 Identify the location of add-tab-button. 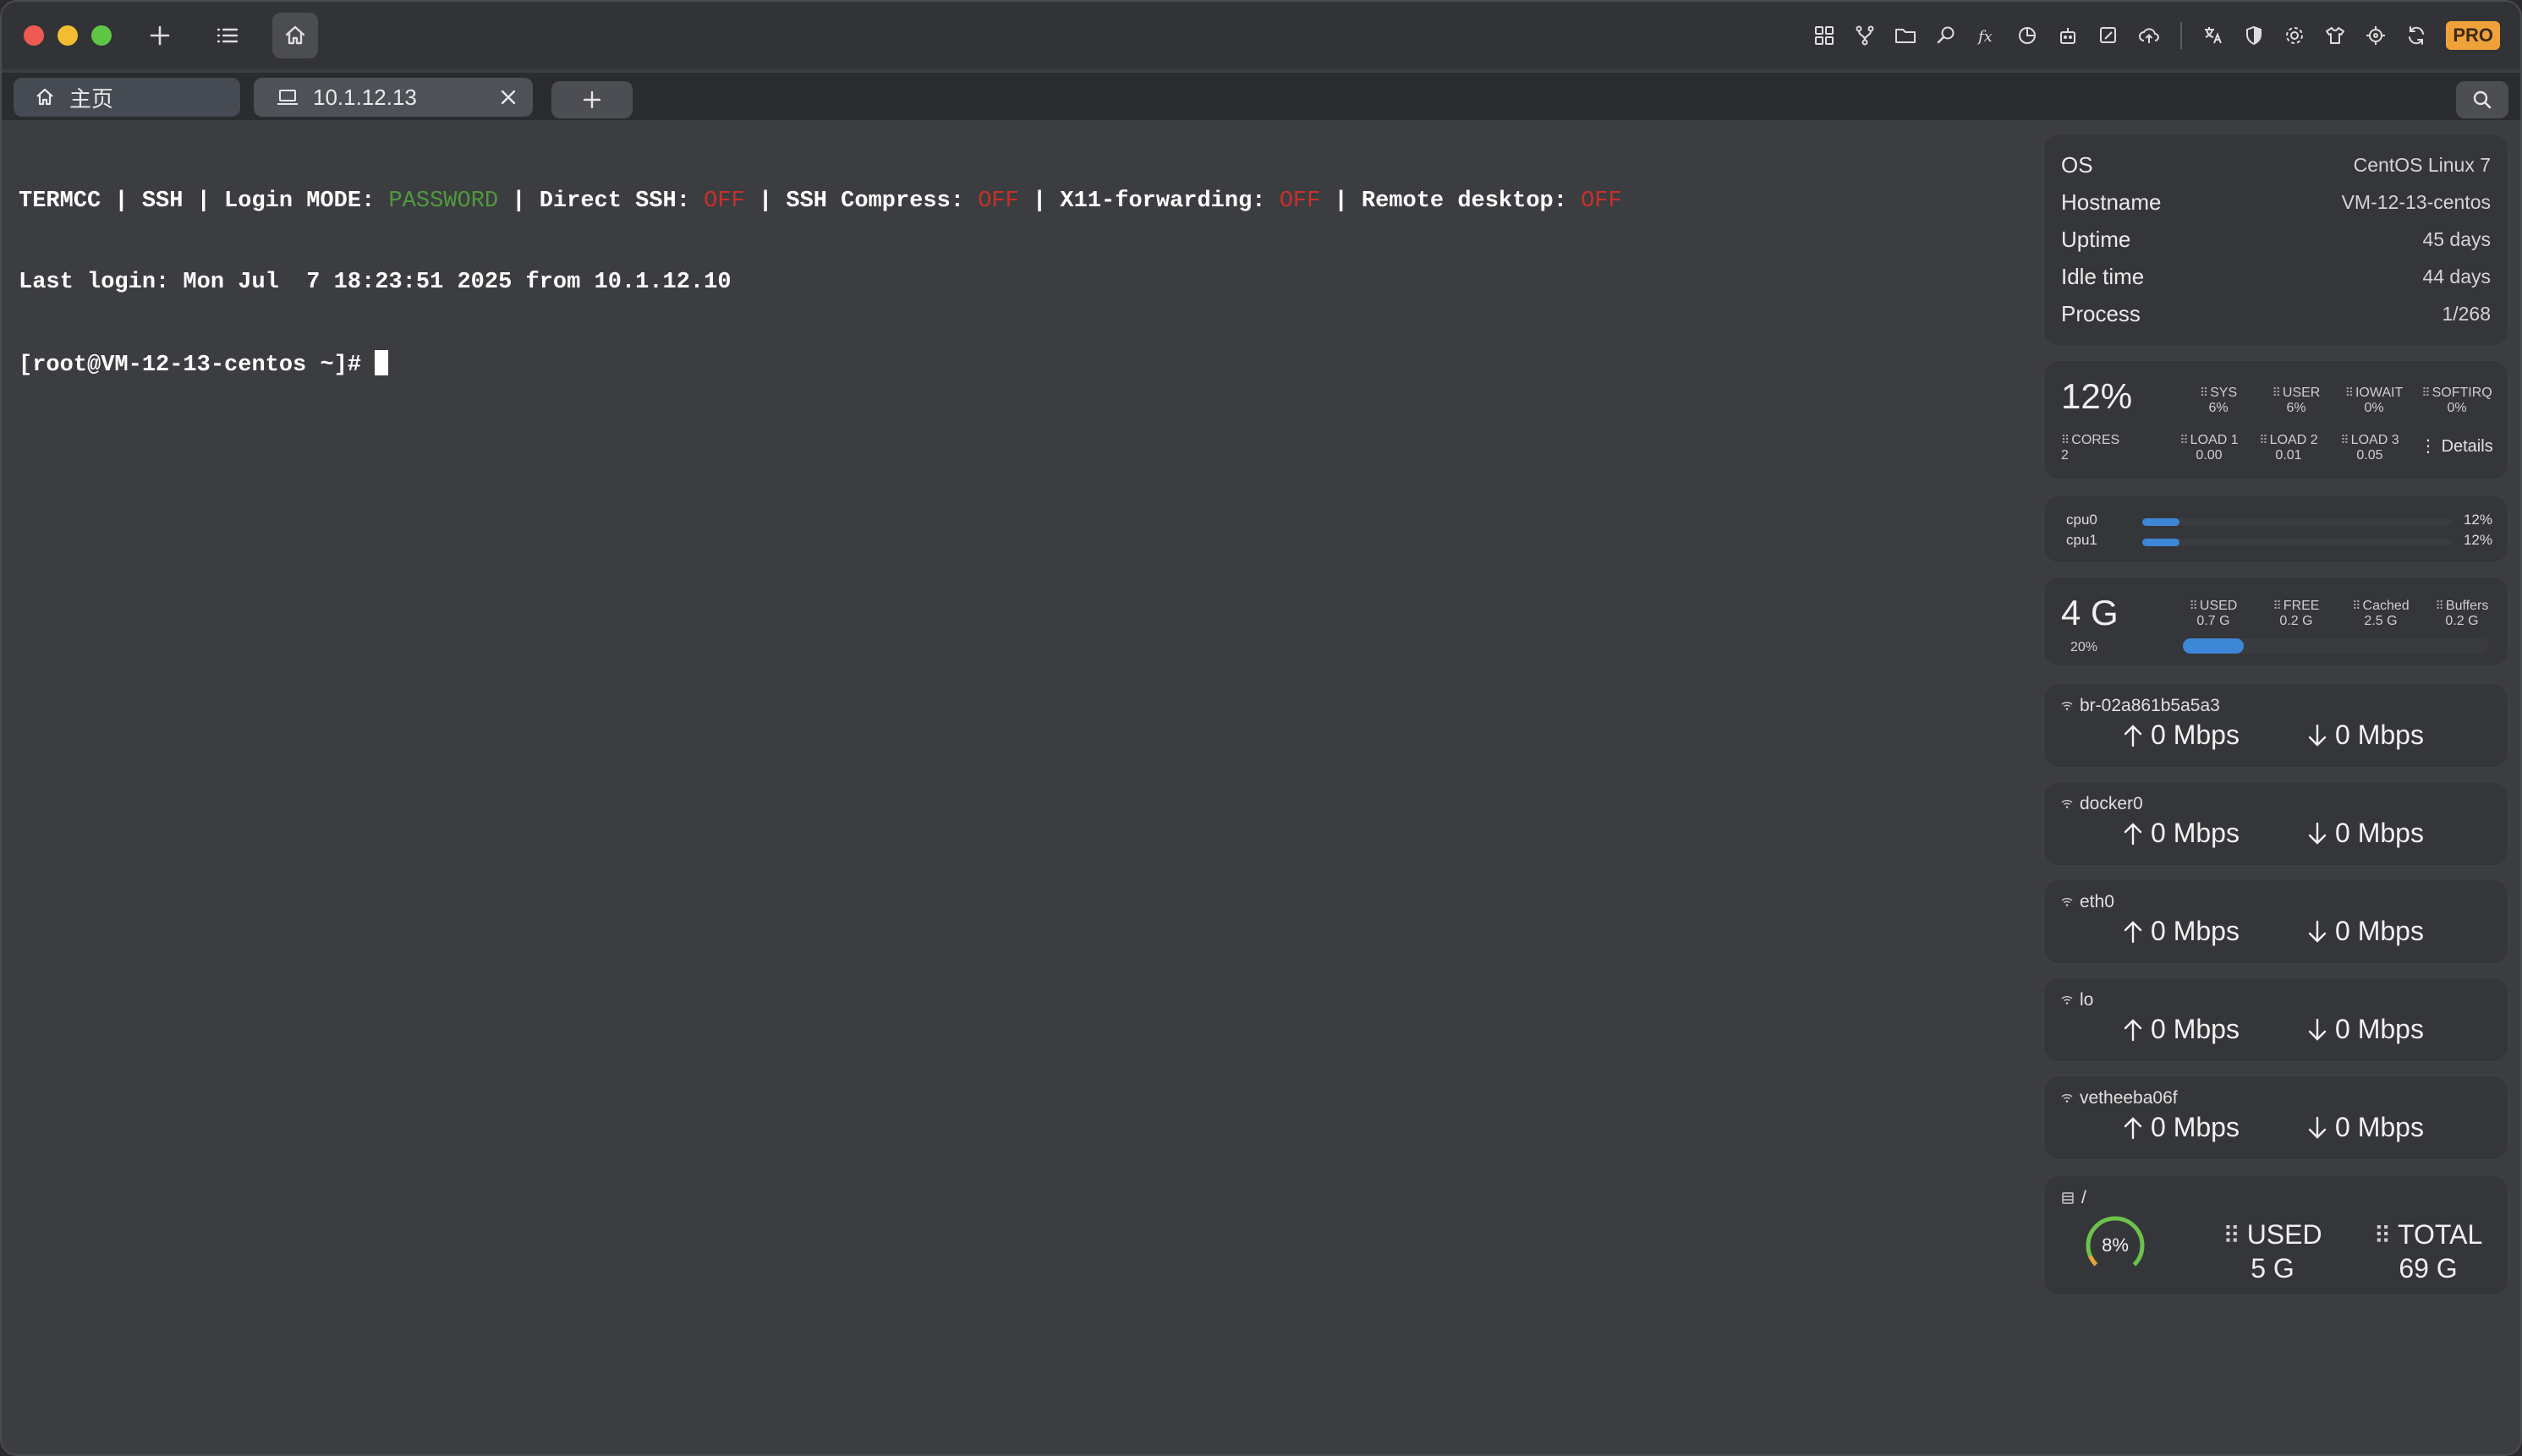
(592, 99).